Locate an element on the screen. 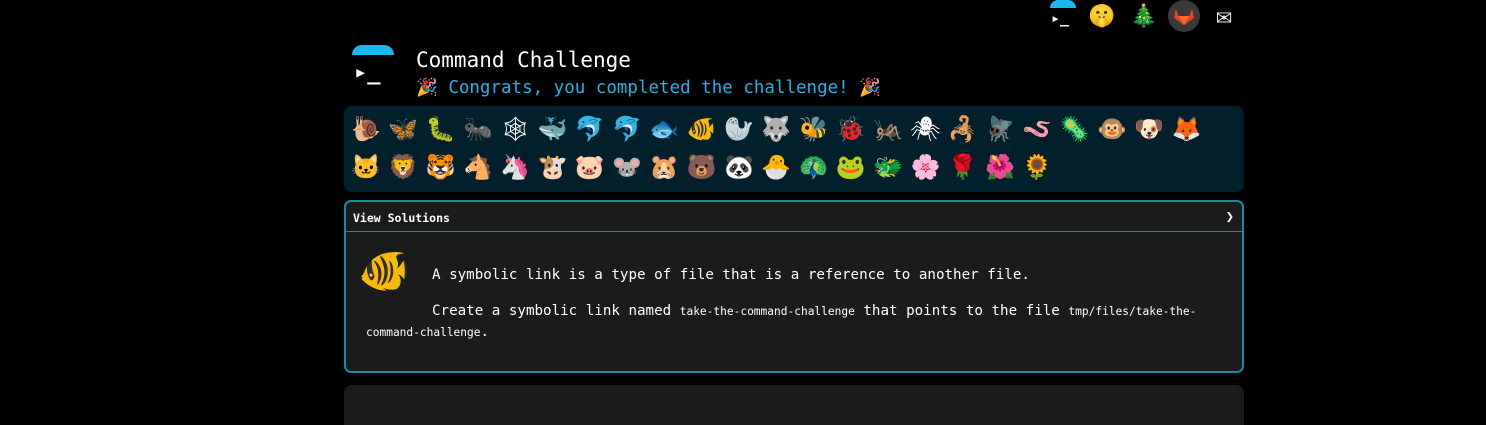  challenge-animal-icon: 🐴 is located at coordinates (478, 167).